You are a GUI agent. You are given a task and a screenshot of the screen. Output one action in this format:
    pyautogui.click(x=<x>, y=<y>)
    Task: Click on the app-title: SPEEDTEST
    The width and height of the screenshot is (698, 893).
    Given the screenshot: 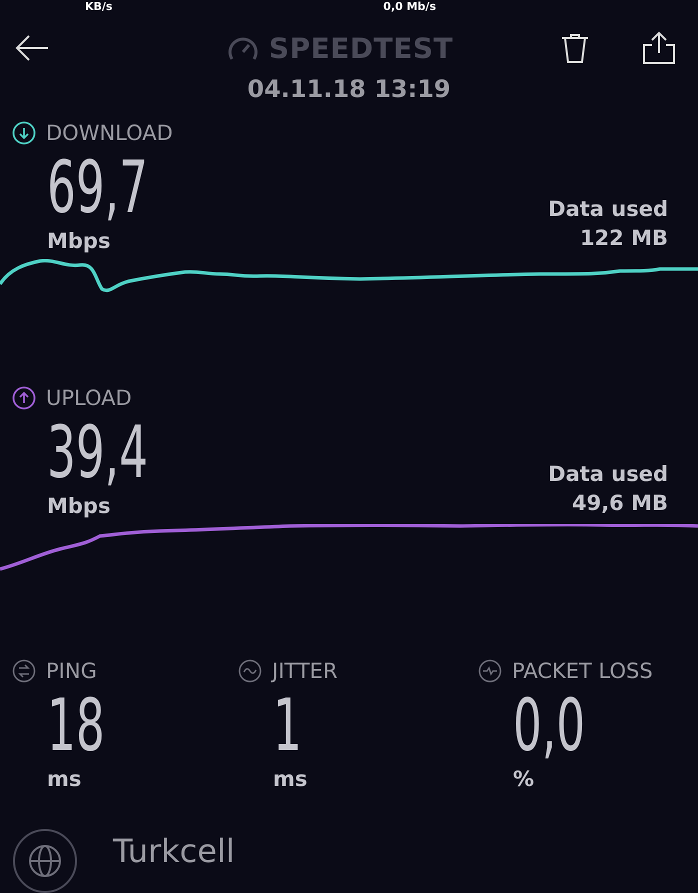 What is the action you would take?
    pyautogui.click(x=361, y=48)
    